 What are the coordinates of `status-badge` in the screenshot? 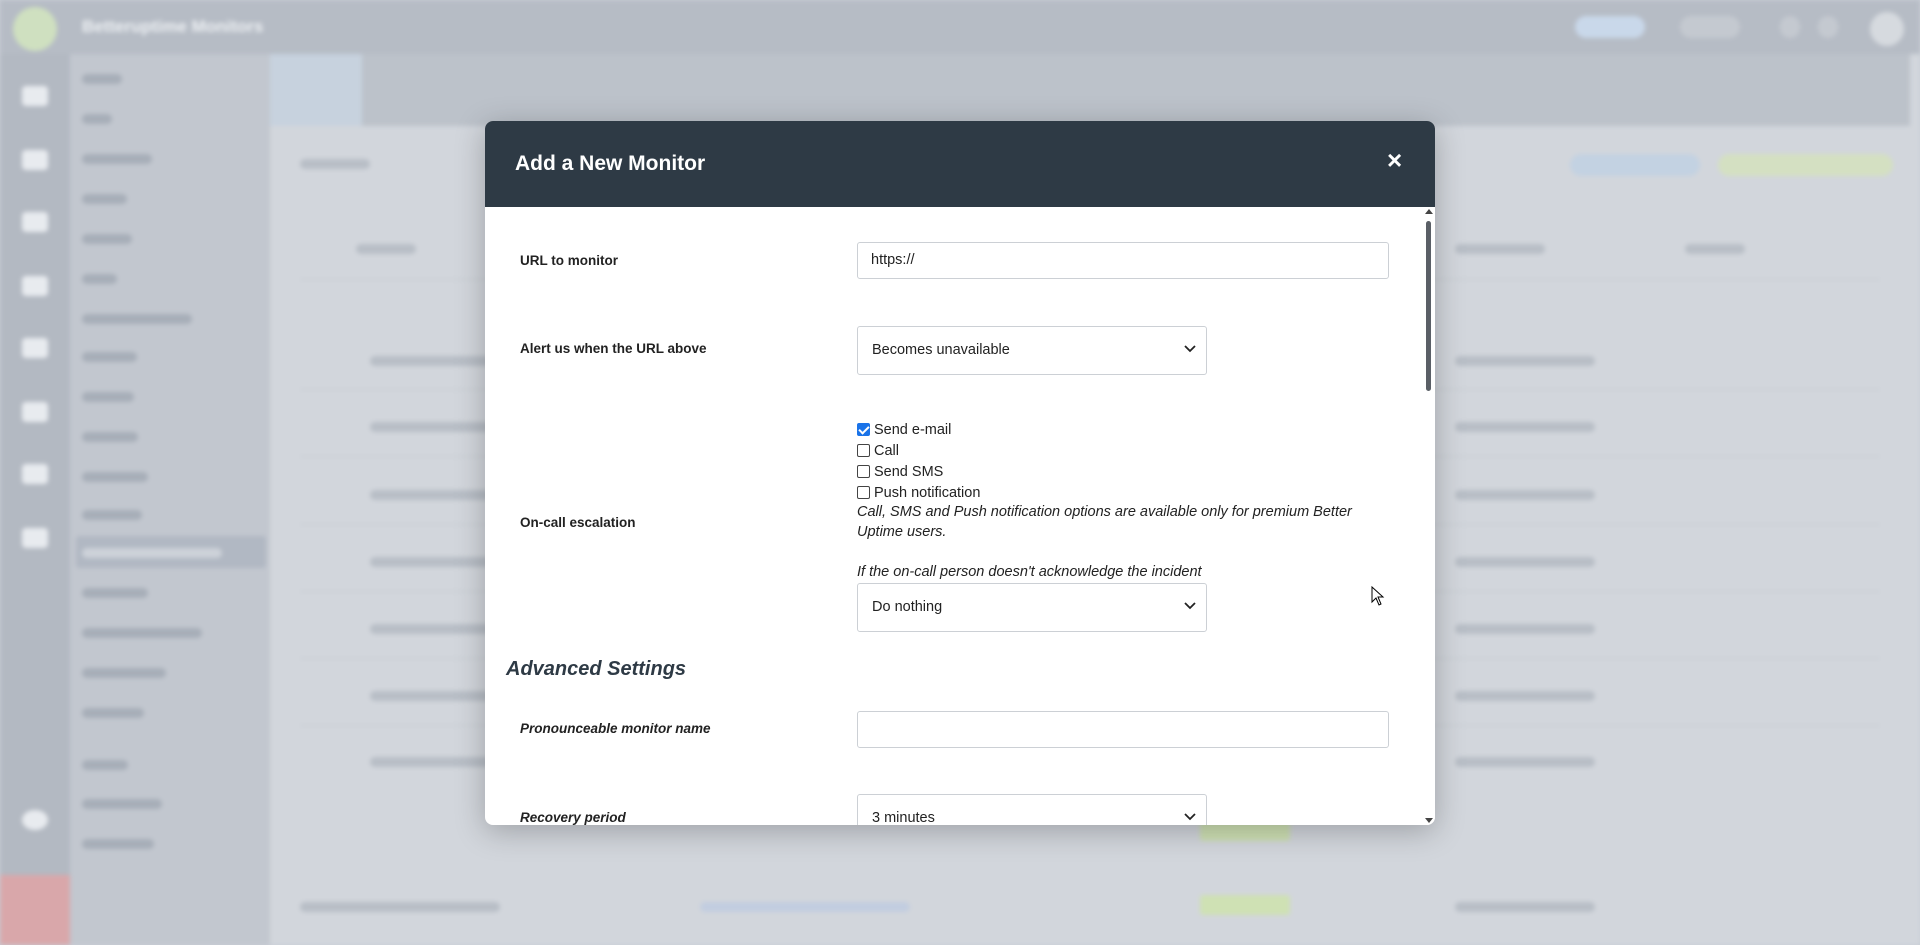 It's located at (1245, 905).